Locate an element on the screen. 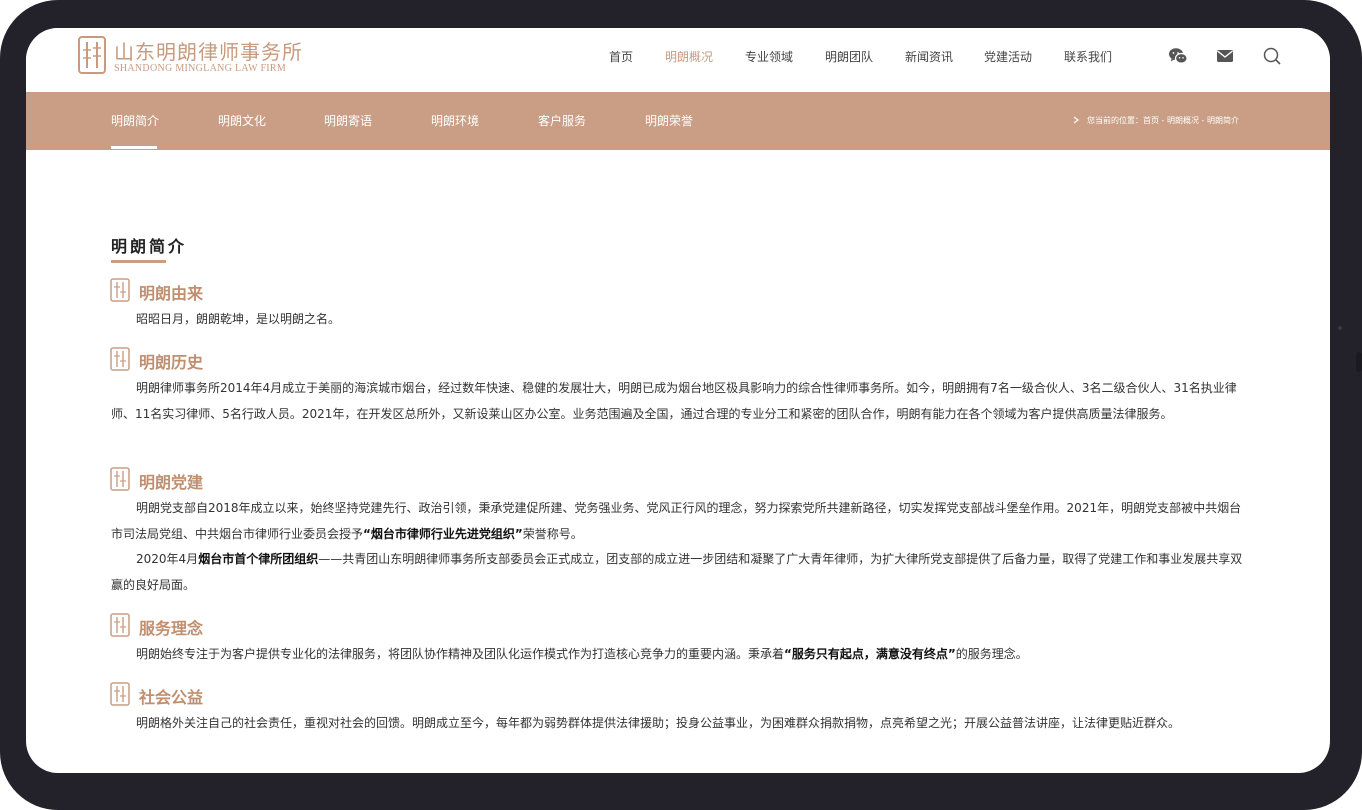 Image resolution: width=1362 pixels, height=810 pixels. section-title-public-welfare: 社会公益 is located at coordinates (171, 697).